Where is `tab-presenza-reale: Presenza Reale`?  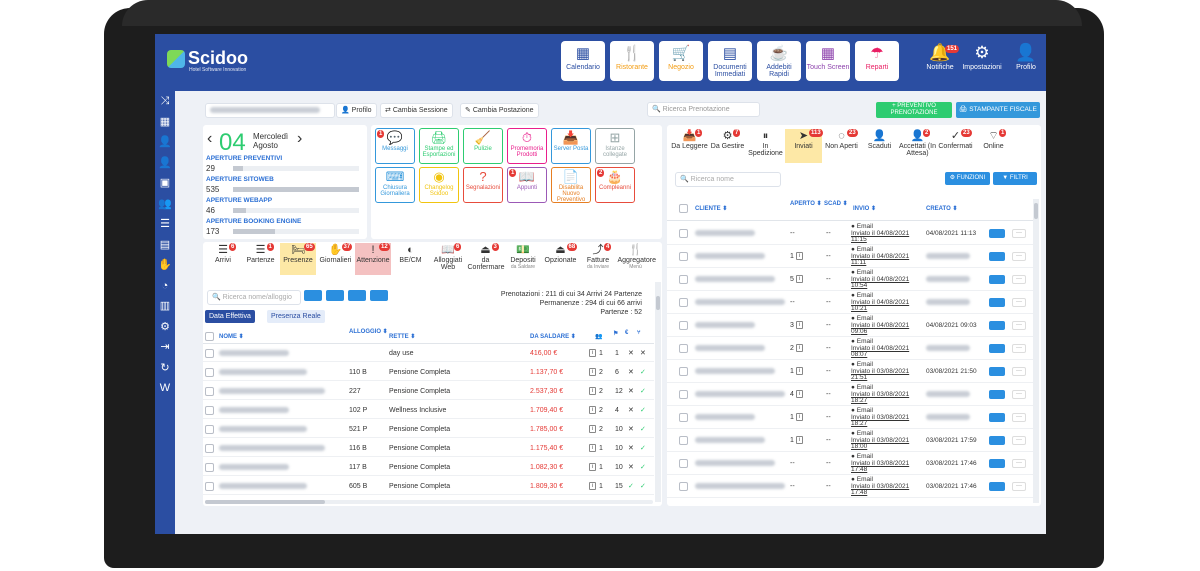
tab-presenza-reale: Presenza Reale is located at coordinates (296, 316).